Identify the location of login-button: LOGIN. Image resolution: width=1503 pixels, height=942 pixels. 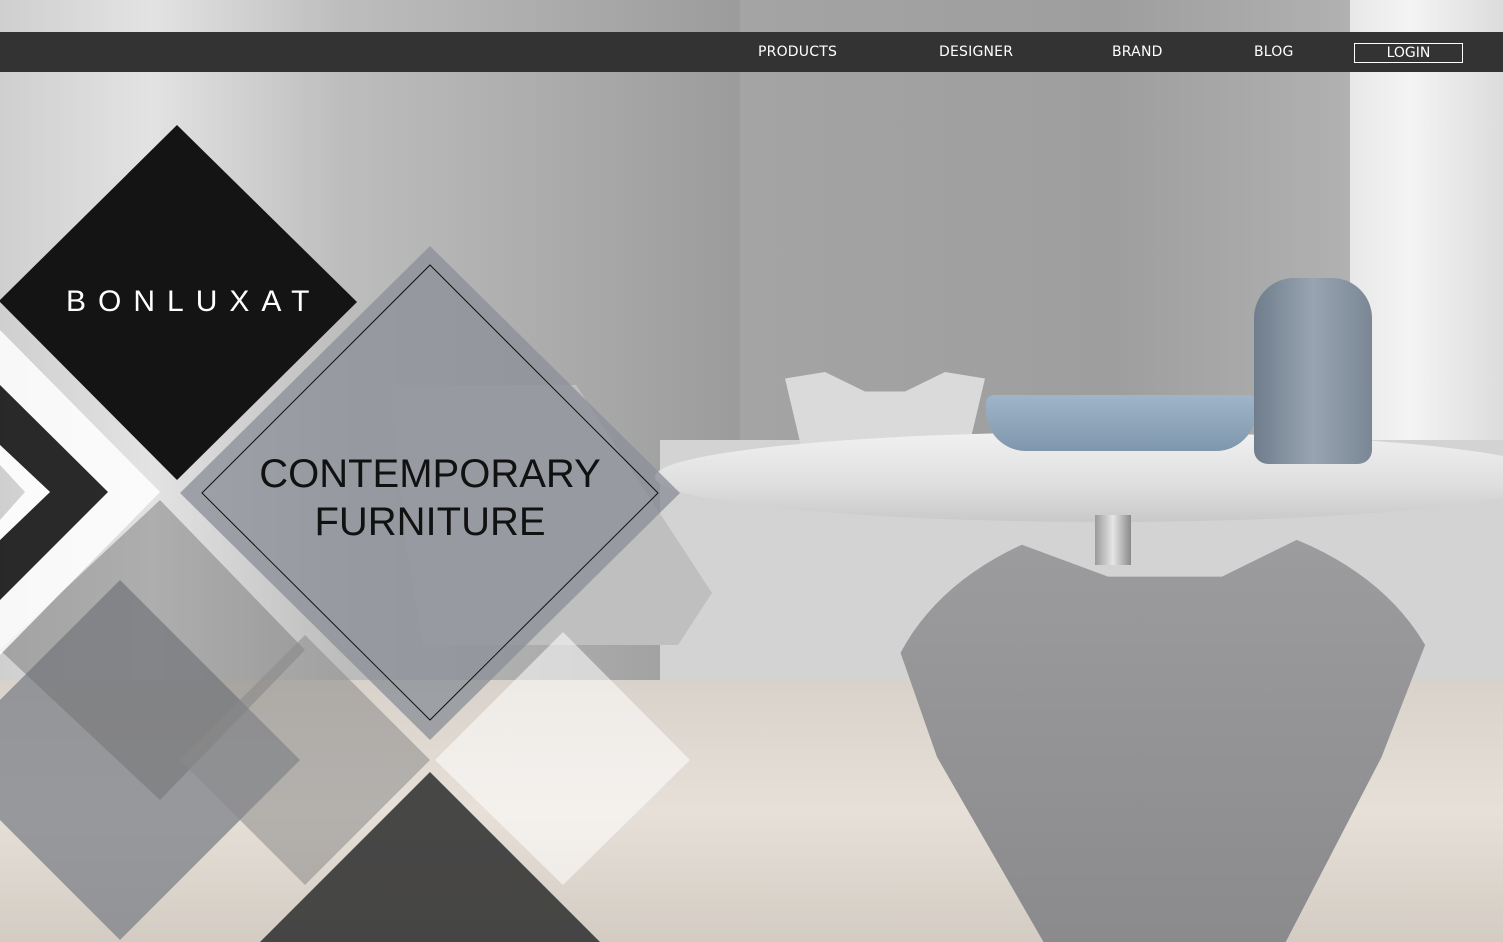
(1408, 53).